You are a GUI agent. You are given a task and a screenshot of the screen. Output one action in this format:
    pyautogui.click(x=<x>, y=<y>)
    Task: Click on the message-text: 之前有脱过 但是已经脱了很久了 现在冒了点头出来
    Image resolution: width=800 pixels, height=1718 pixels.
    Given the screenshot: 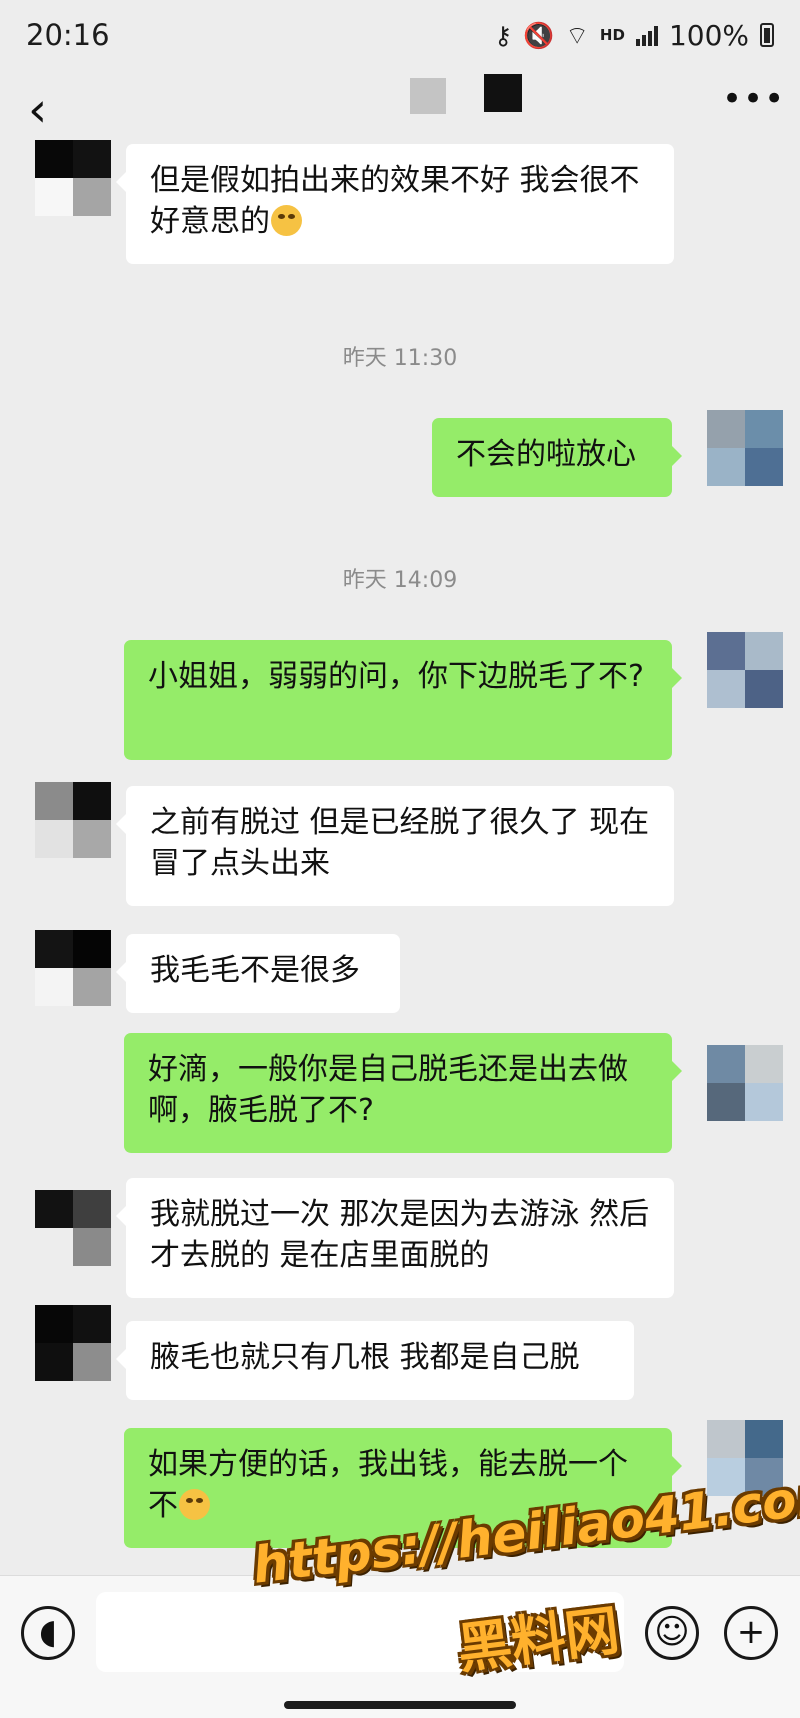 What is the action you would take?
    pyautogui.click(x=400, y=843)
    